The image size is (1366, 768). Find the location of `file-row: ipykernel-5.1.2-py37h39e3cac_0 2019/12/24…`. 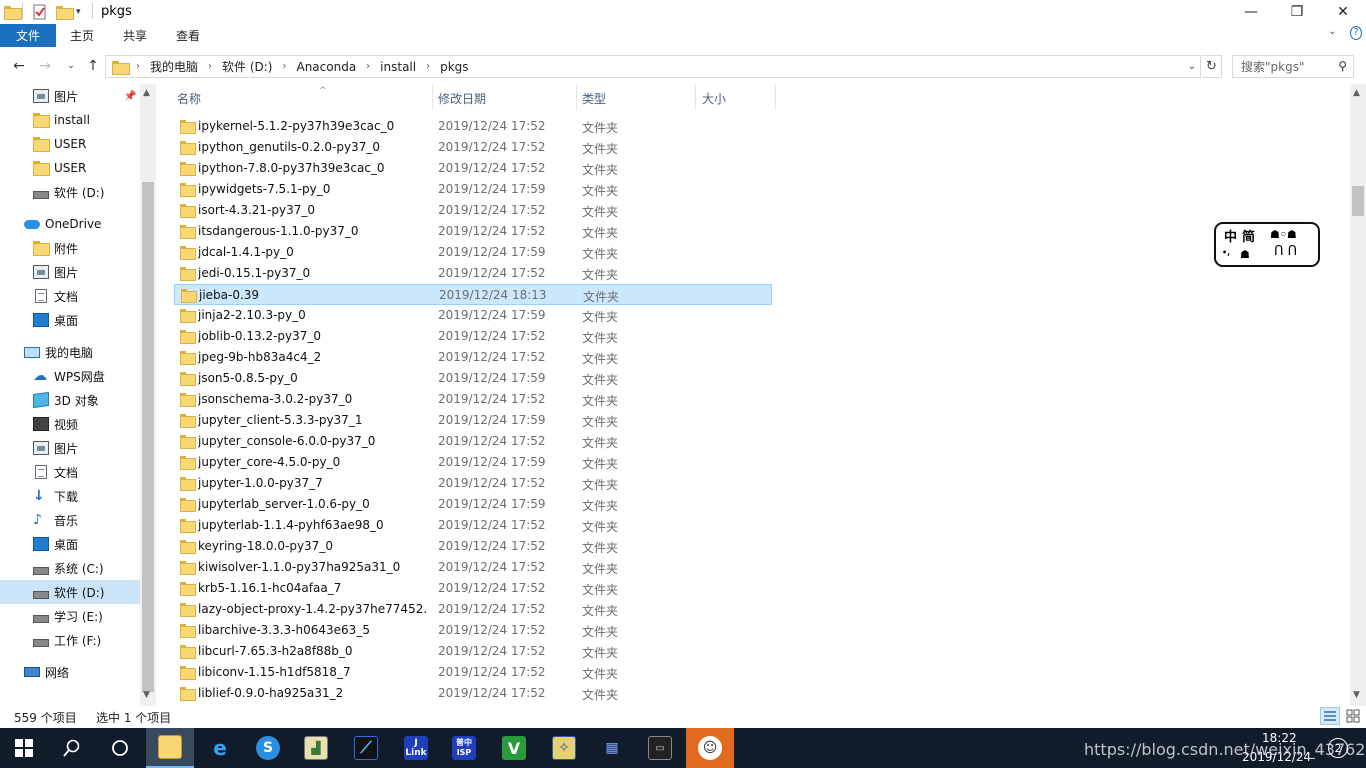

file-row: ipykernel-5.1.2-py37h39e3cac_0 2019/12/24… is located at coordinates (473, 126).